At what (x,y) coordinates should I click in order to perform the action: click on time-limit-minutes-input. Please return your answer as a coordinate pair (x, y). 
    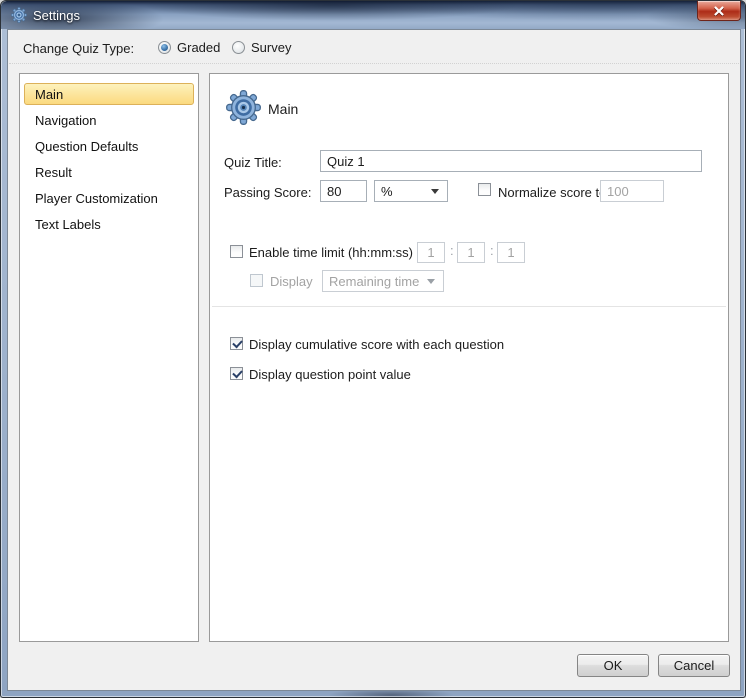
    Looking at the image, I should click on (471, 252).